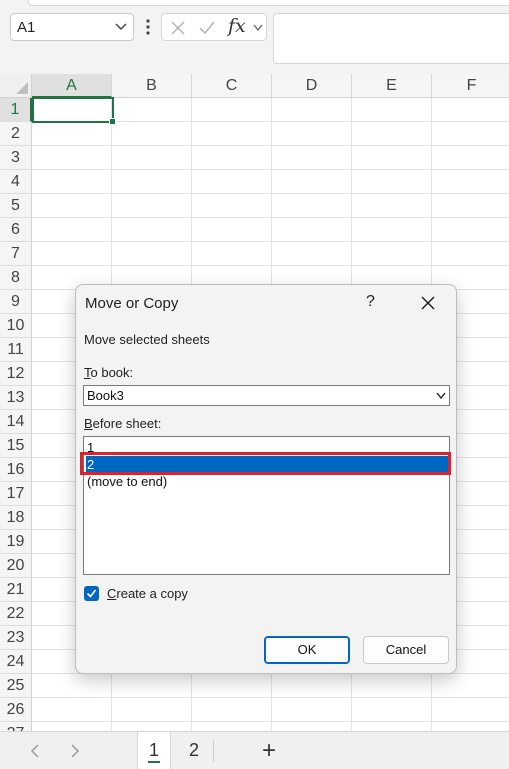 The height and width of the screenshot is (769, 509). I want to click on confirm-entry-icon, so click(207, 28).